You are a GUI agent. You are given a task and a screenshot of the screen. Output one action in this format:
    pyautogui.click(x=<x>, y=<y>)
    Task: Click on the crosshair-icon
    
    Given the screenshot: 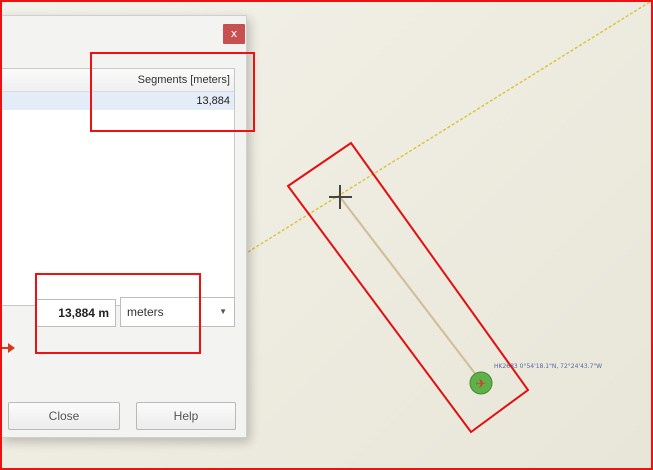 What is the action you would take?
    pyautogui.click(x=340, y=197)
    